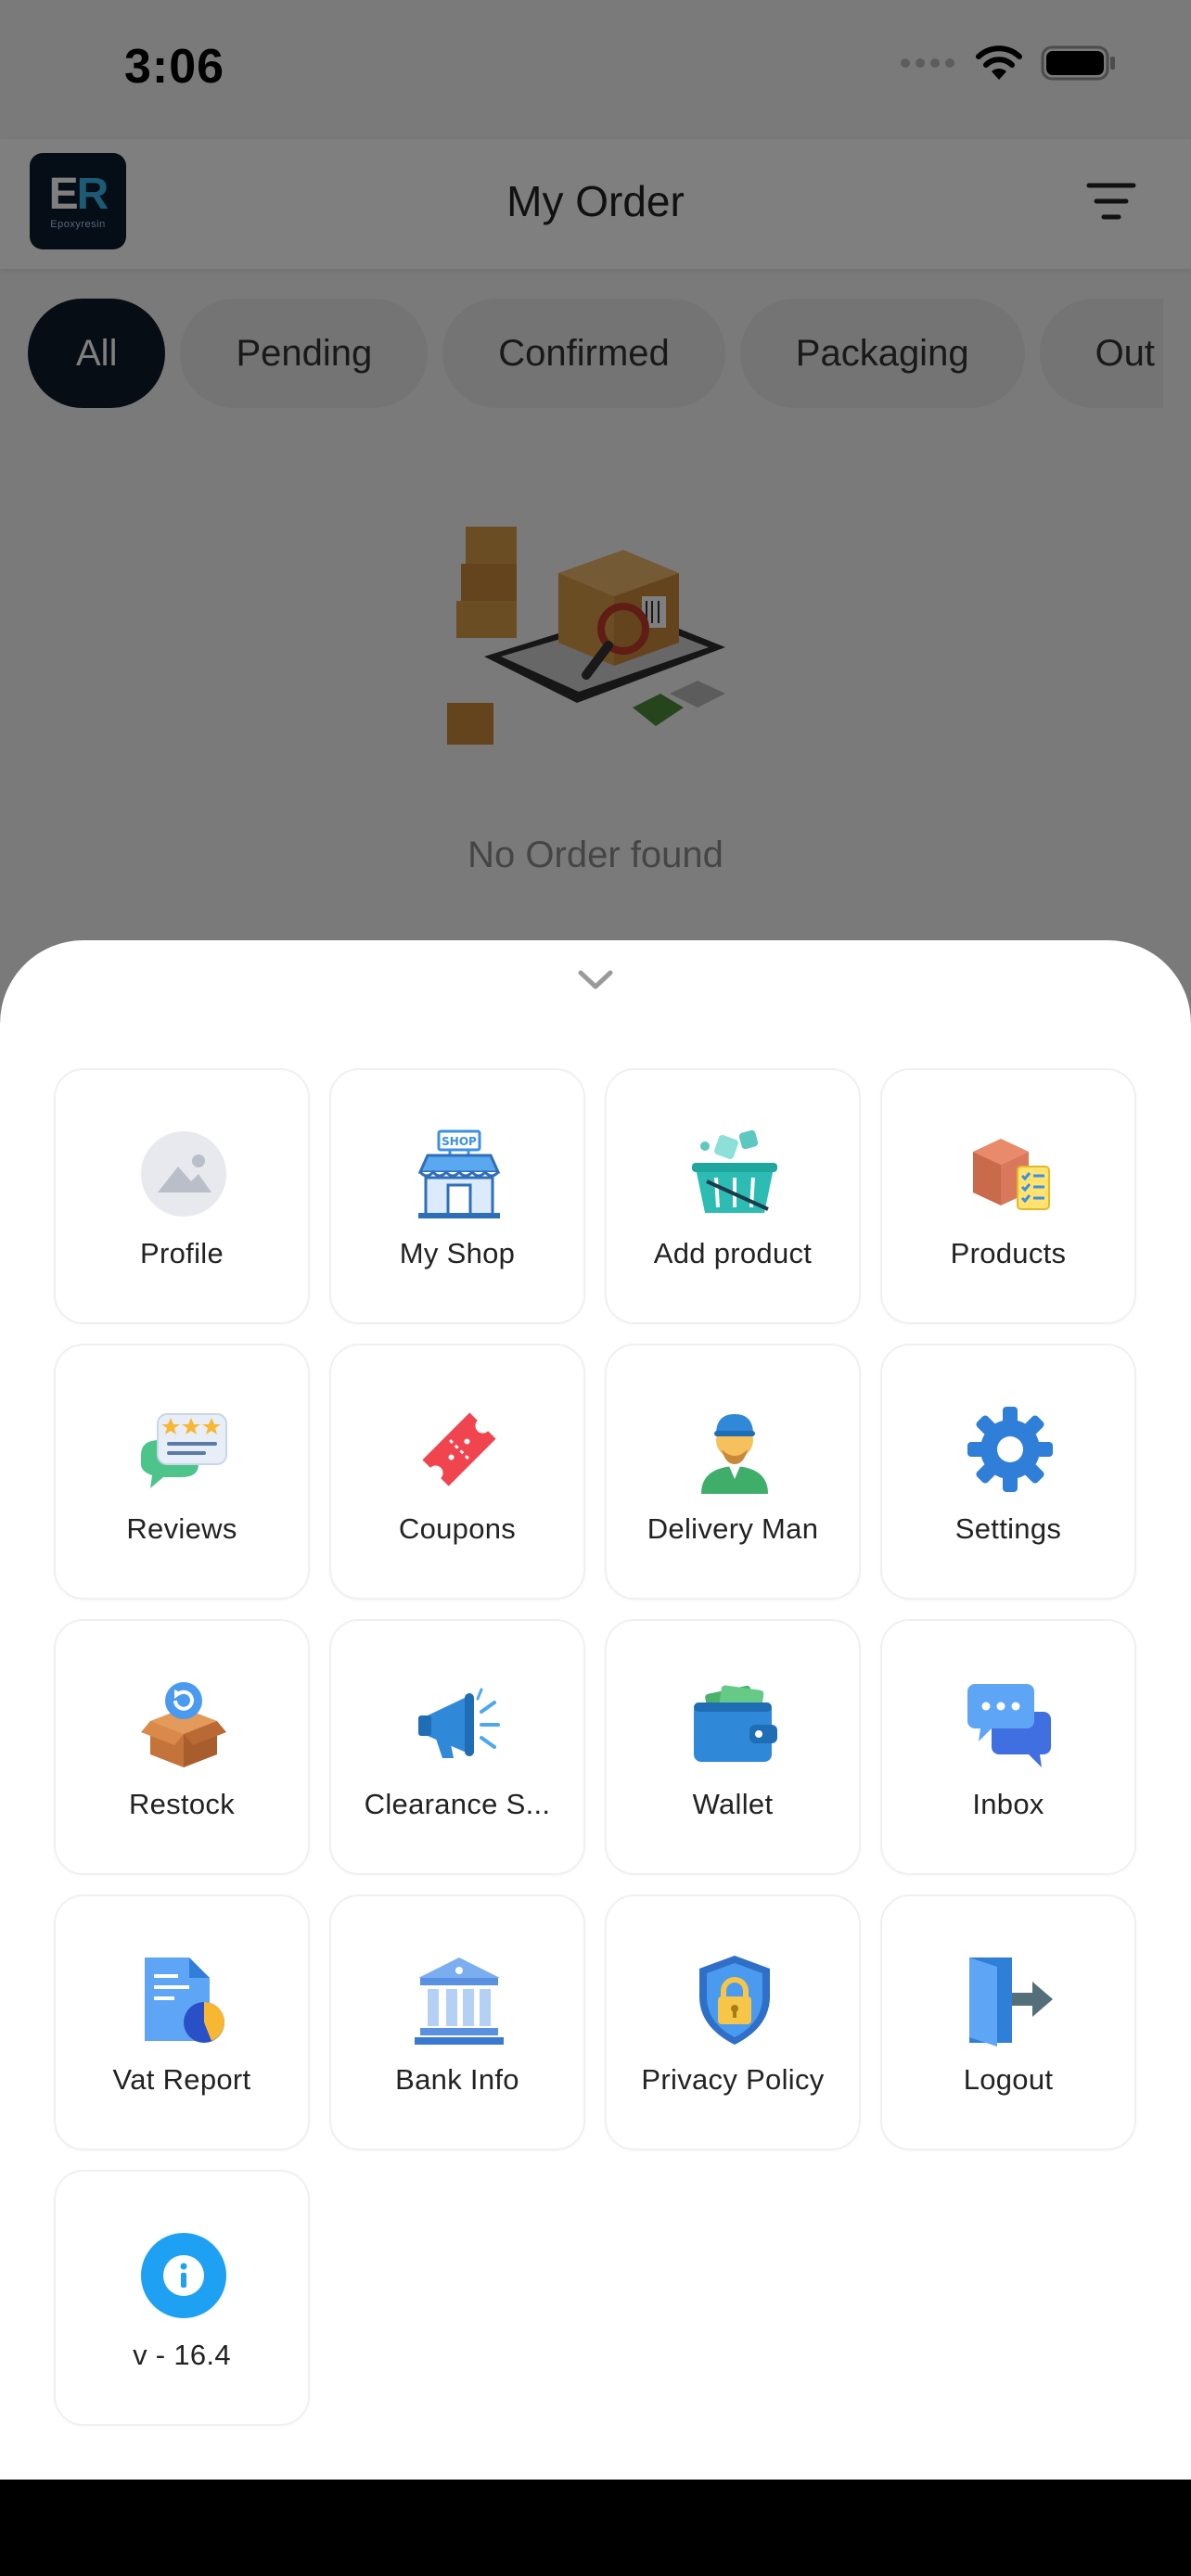  I want to click on menu-item-label: Profile, so click(182, 1253).